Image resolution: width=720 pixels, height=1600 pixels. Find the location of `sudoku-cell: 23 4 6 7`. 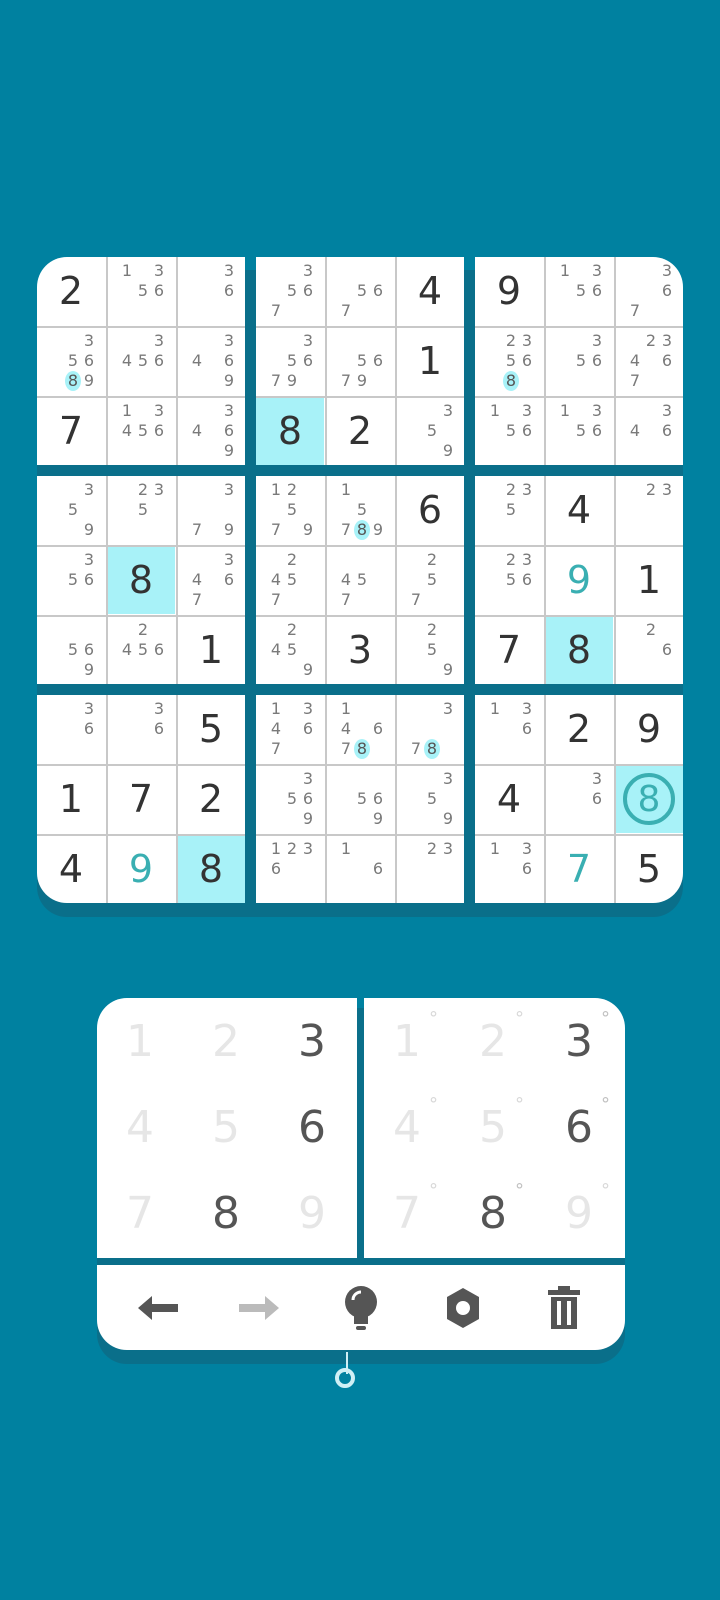

sudoku-cell: 23 4 6 7 is located at coordinates (649, 361).